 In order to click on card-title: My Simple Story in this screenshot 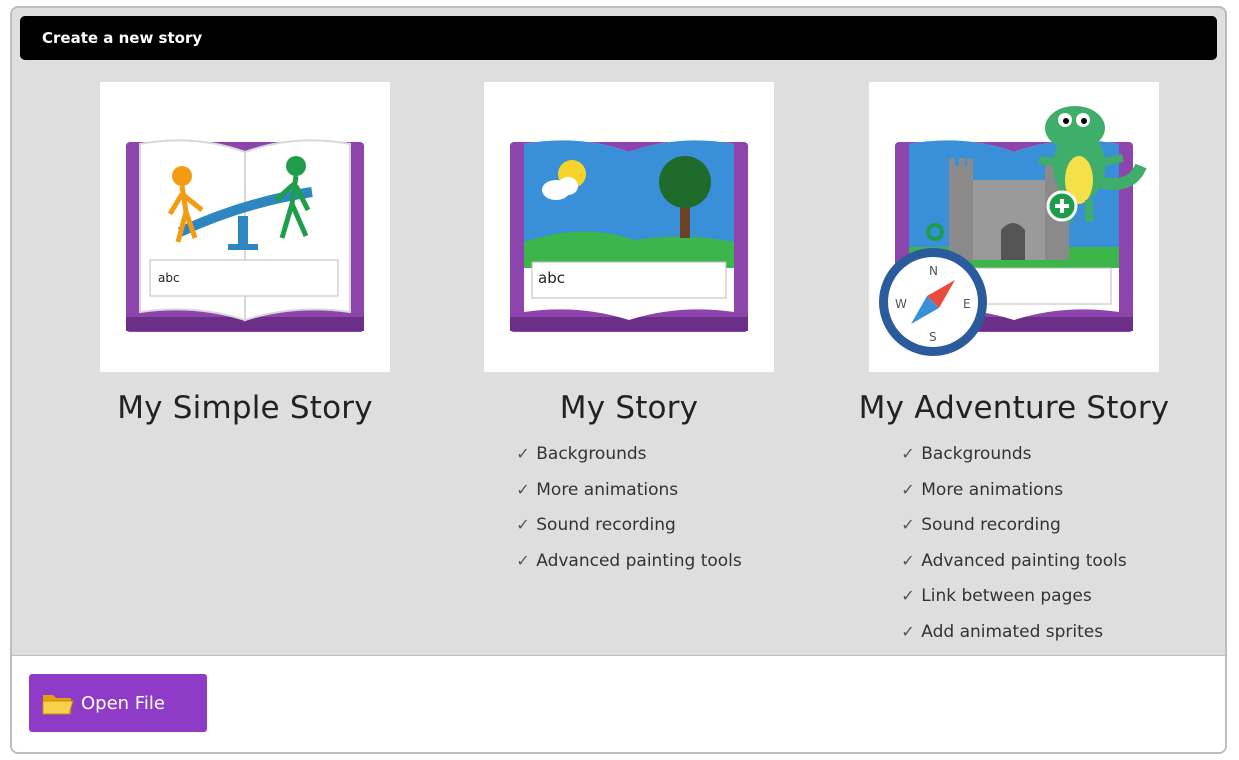, I will do `click(245, 408)`.